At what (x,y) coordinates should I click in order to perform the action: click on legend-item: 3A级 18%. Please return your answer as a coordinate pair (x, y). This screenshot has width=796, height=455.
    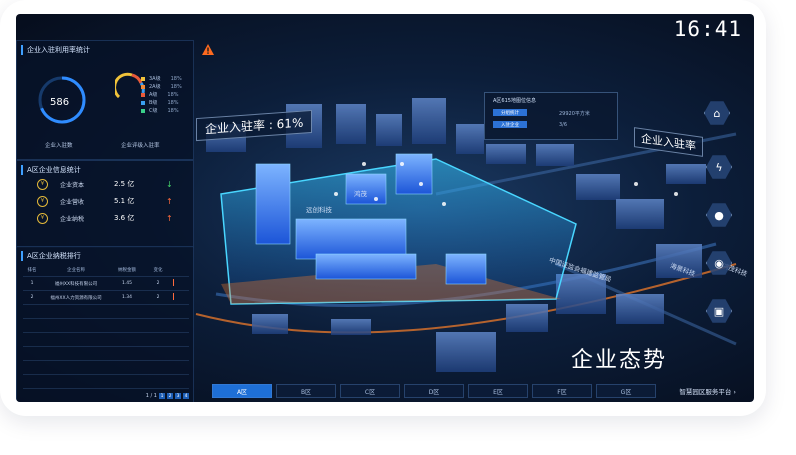
    Looking at the image, I should click on (161, 78).